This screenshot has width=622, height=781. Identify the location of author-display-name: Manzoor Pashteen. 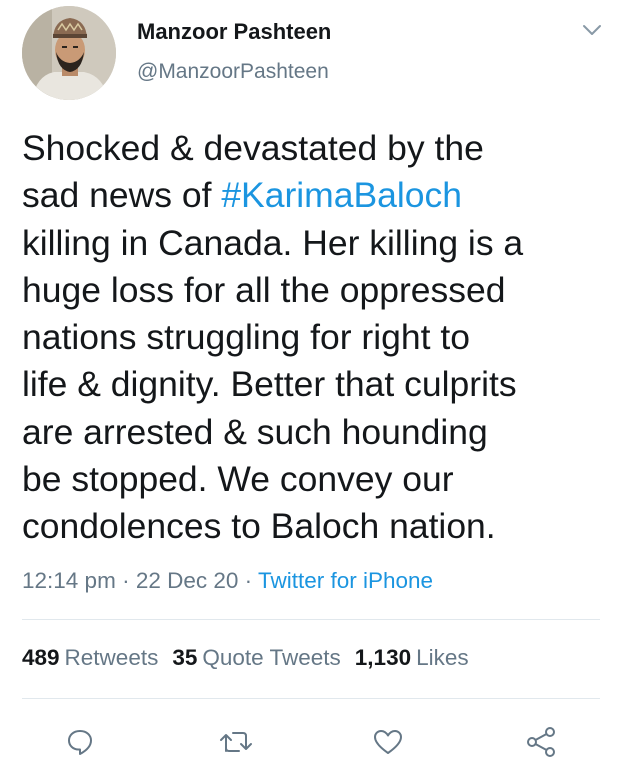
(234, 32).